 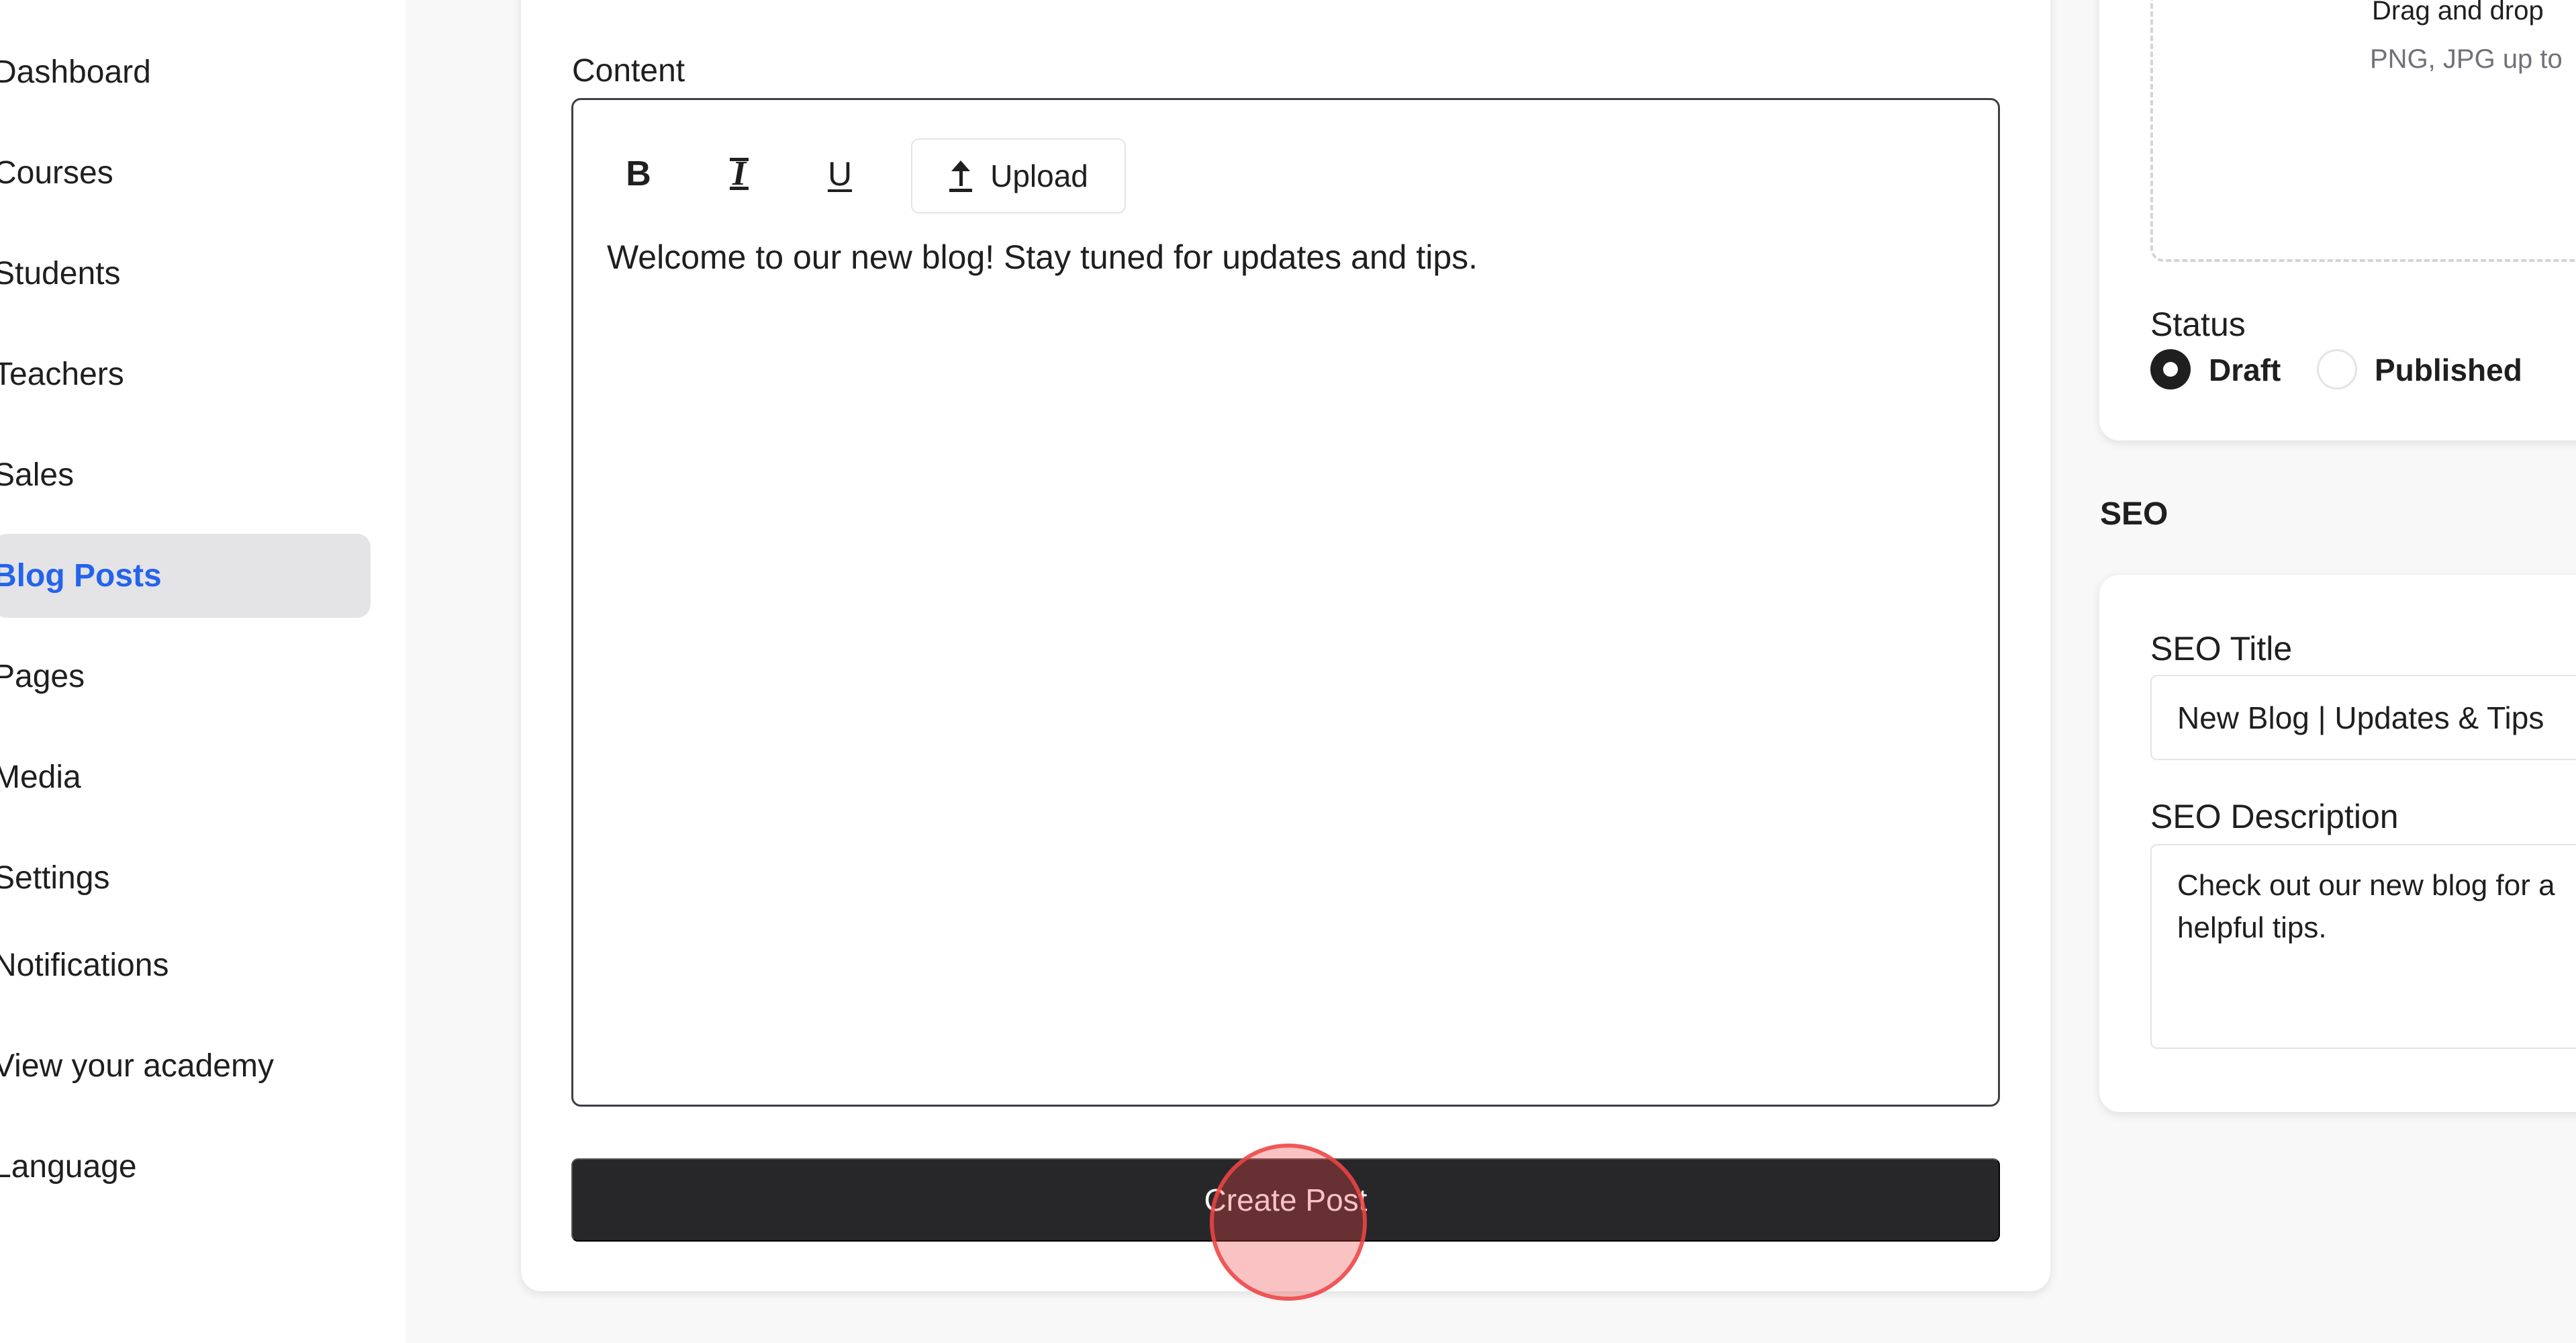 What do you see at coordinates (2274, 817) in the screenshot?
I see `seo-description-label: SEO Description` at bounding box center [2274, 817].